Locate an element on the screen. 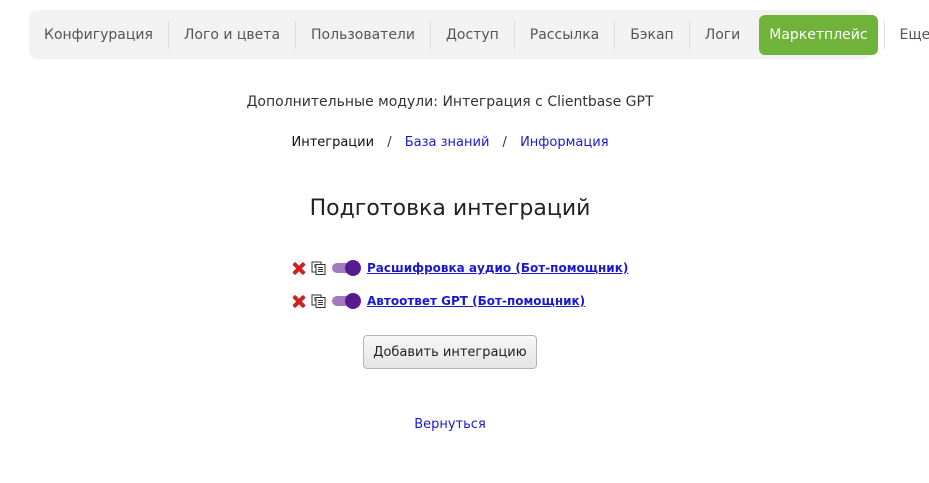 This screenshot has width=929, height=483. integration-row: Автоответ GPT (Бот-помощник) is located at coordinates (438, 301).